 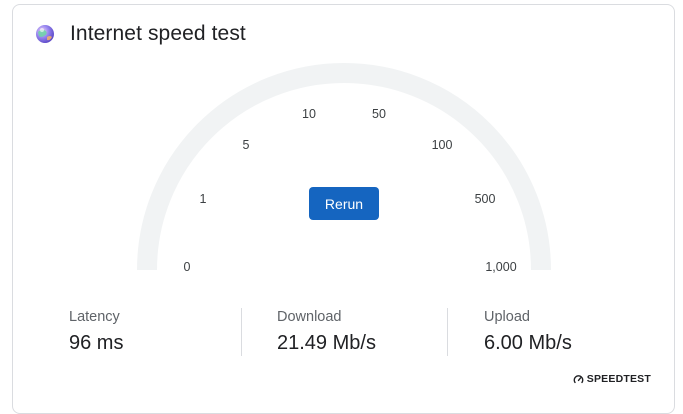 I want to click on upload-stat: Upload 6.00 Mb/s, so click(x=528, y=331).